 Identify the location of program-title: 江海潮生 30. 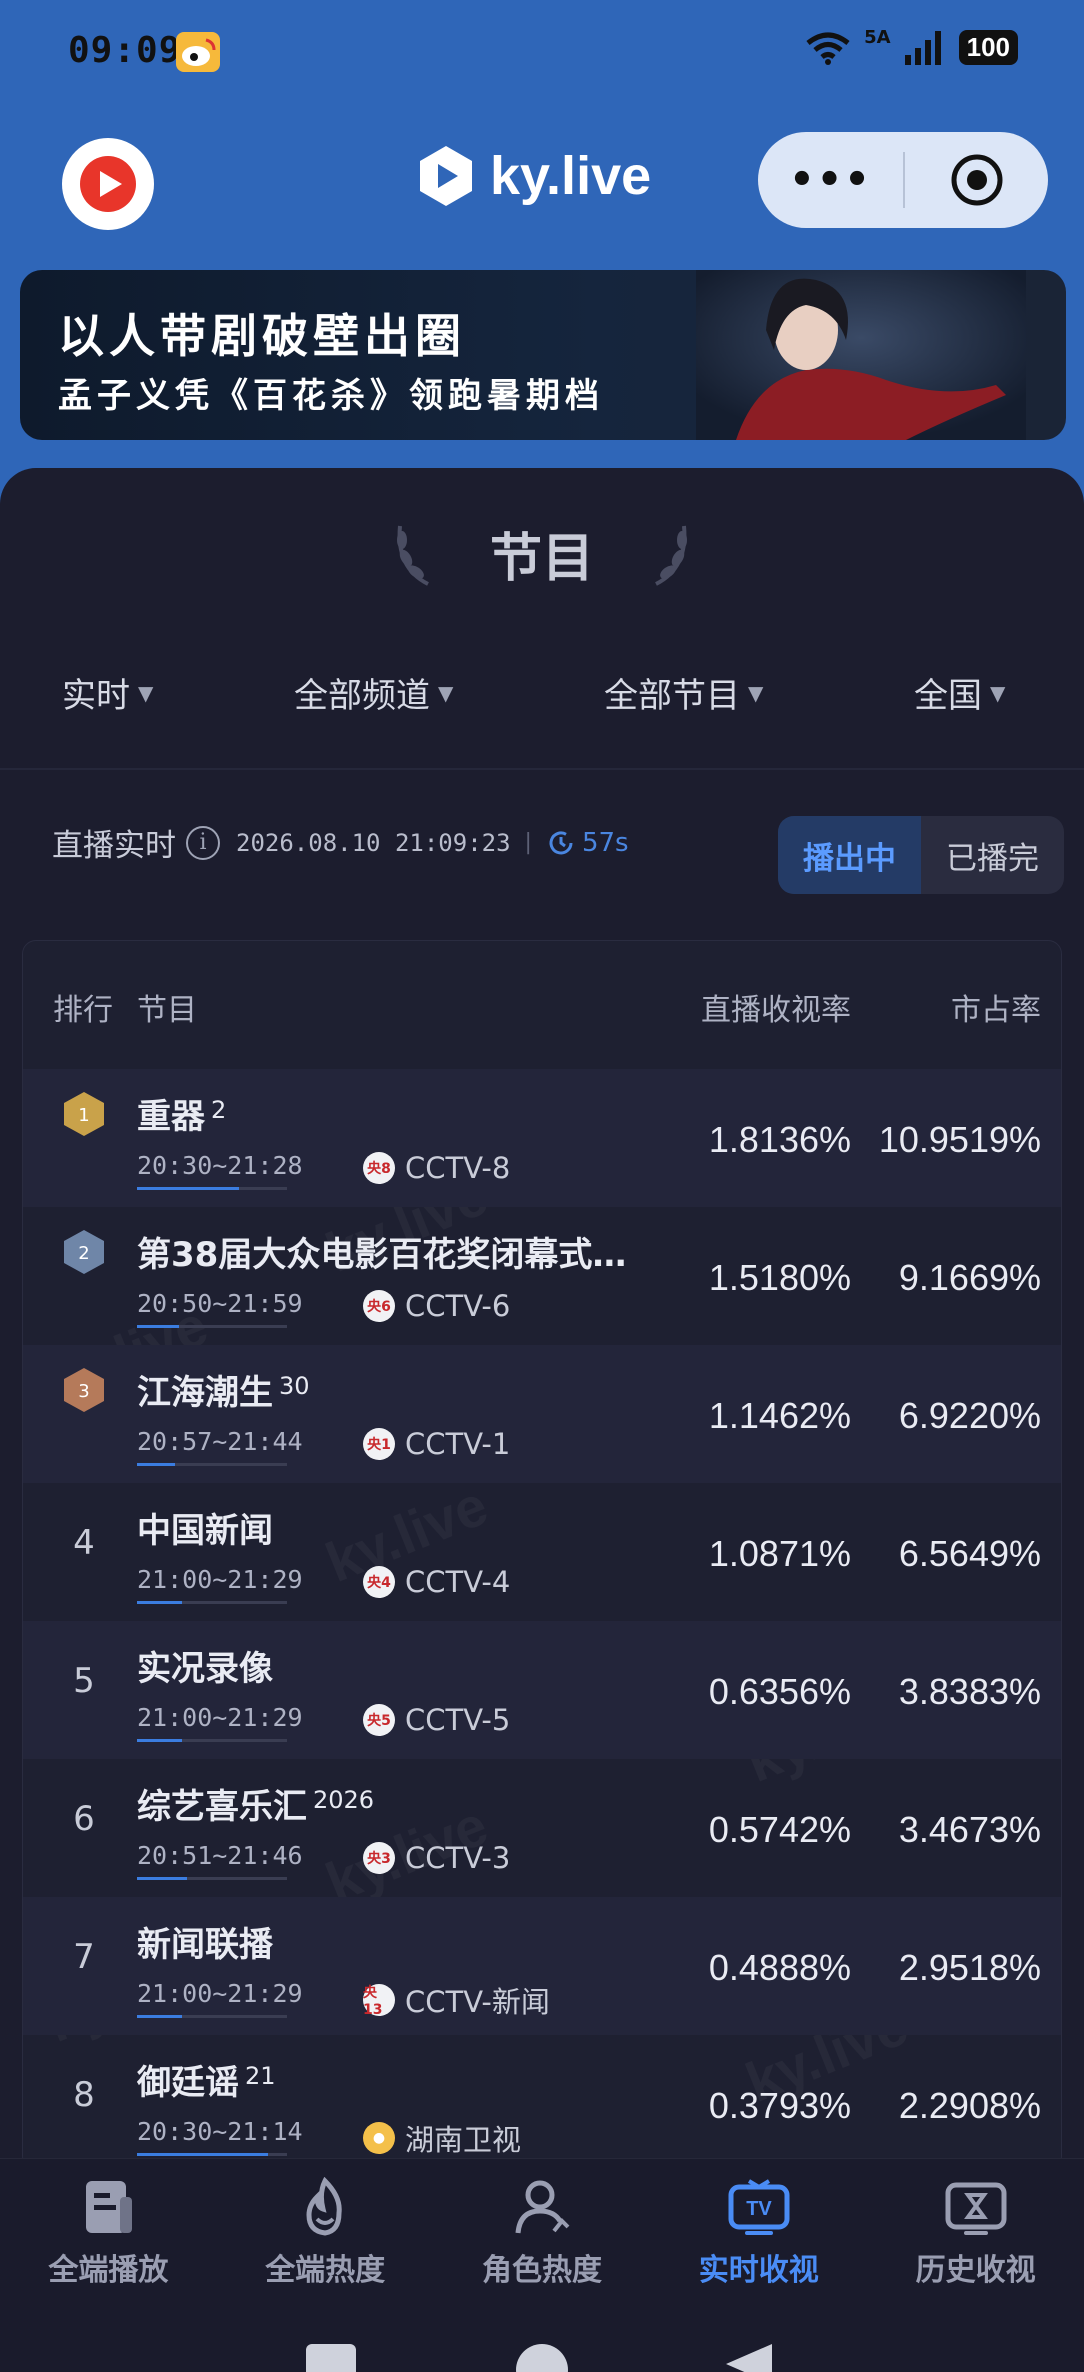
(223, 1389).